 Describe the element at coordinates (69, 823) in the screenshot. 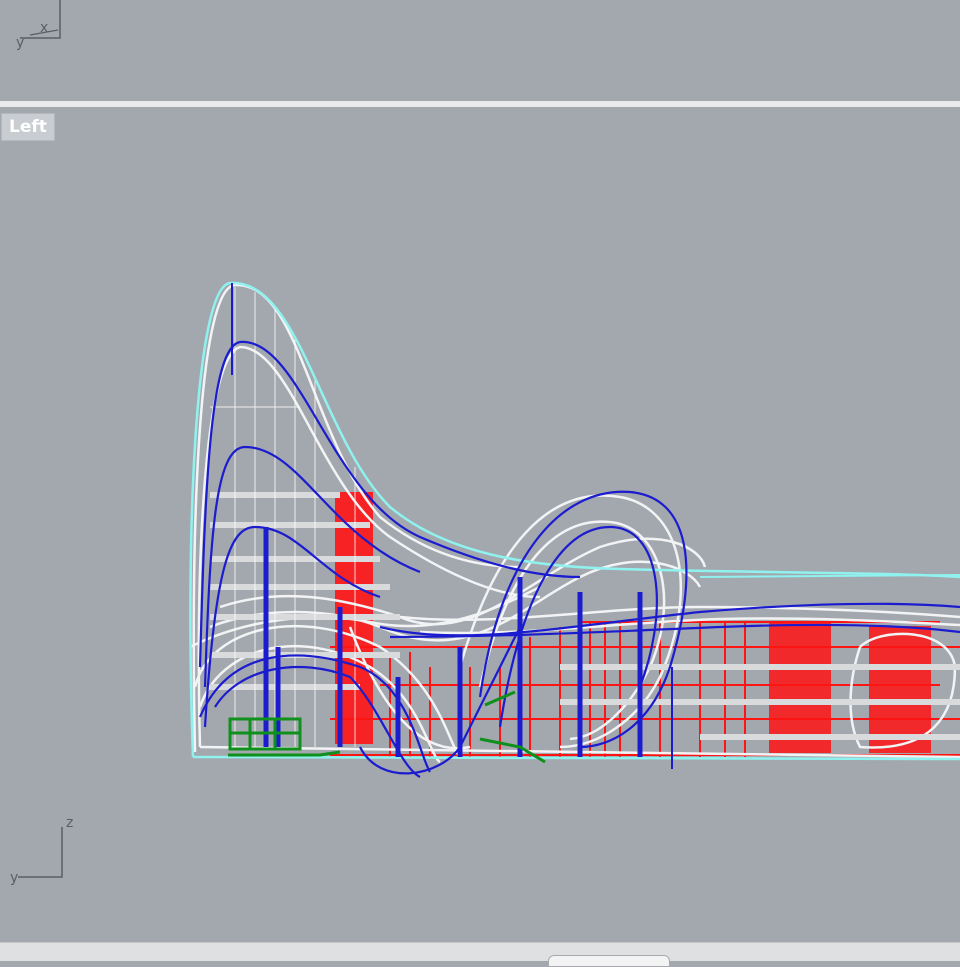

I see `left-axis-label-z: z` at that location.